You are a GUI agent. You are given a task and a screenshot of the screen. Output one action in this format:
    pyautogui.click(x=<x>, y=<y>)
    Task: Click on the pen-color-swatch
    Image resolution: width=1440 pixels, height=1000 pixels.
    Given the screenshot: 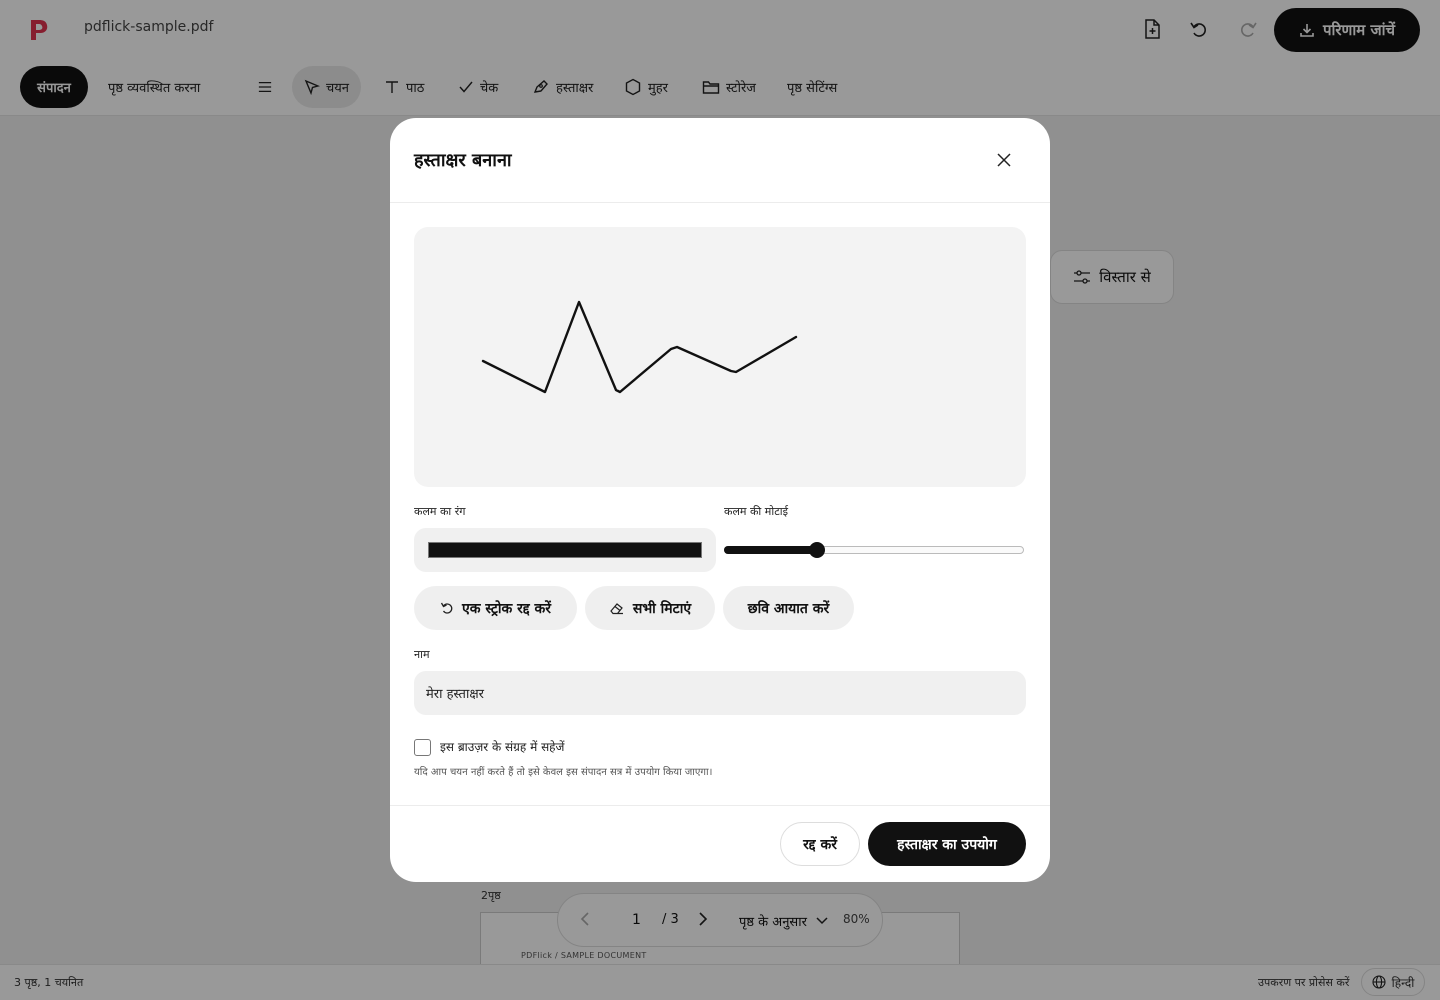 What is the action you would take?
    pyautogui.click(x=565, y=550)
    